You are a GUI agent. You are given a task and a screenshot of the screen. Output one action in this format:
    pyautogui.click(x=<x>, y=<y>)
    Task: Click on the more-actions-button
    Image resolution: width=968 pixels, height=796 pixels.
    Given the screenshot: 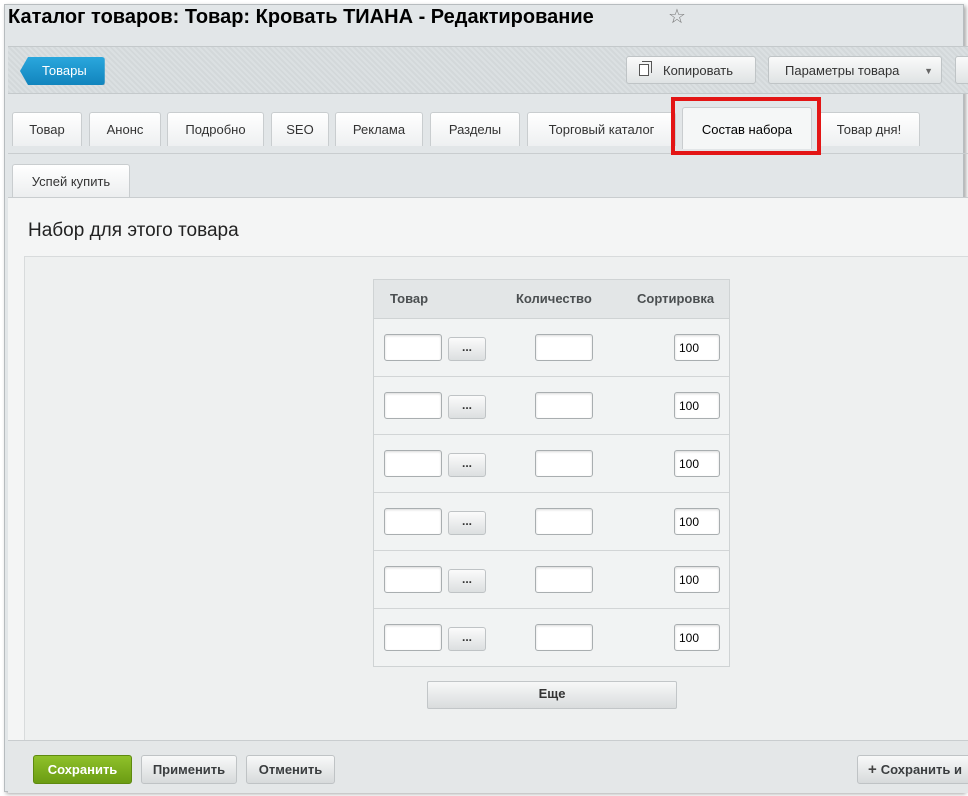 What is the action you would take?
    pyautogui.click(x=961, y=70)
    